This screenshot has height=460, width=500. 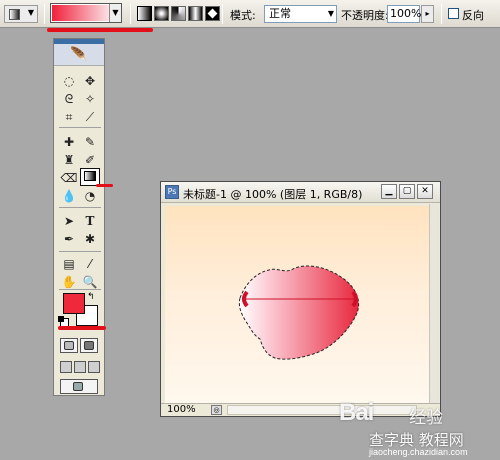 I want to click on gradient-tool-icon, so click(x=14, y=14).